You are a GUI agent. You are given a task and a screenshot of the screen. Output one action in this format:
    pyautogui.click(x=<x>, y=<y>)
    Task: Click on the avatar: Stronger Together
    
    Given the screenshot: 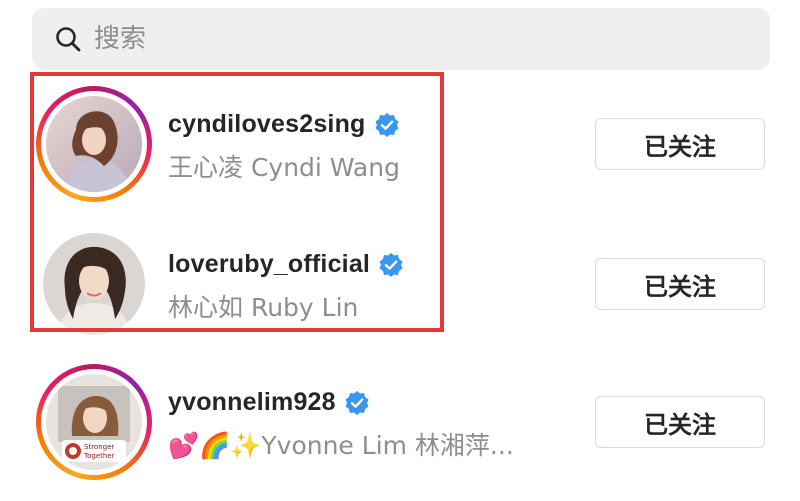 What is the action you would take?
    pyautogui.click(x=94, y=422)
    